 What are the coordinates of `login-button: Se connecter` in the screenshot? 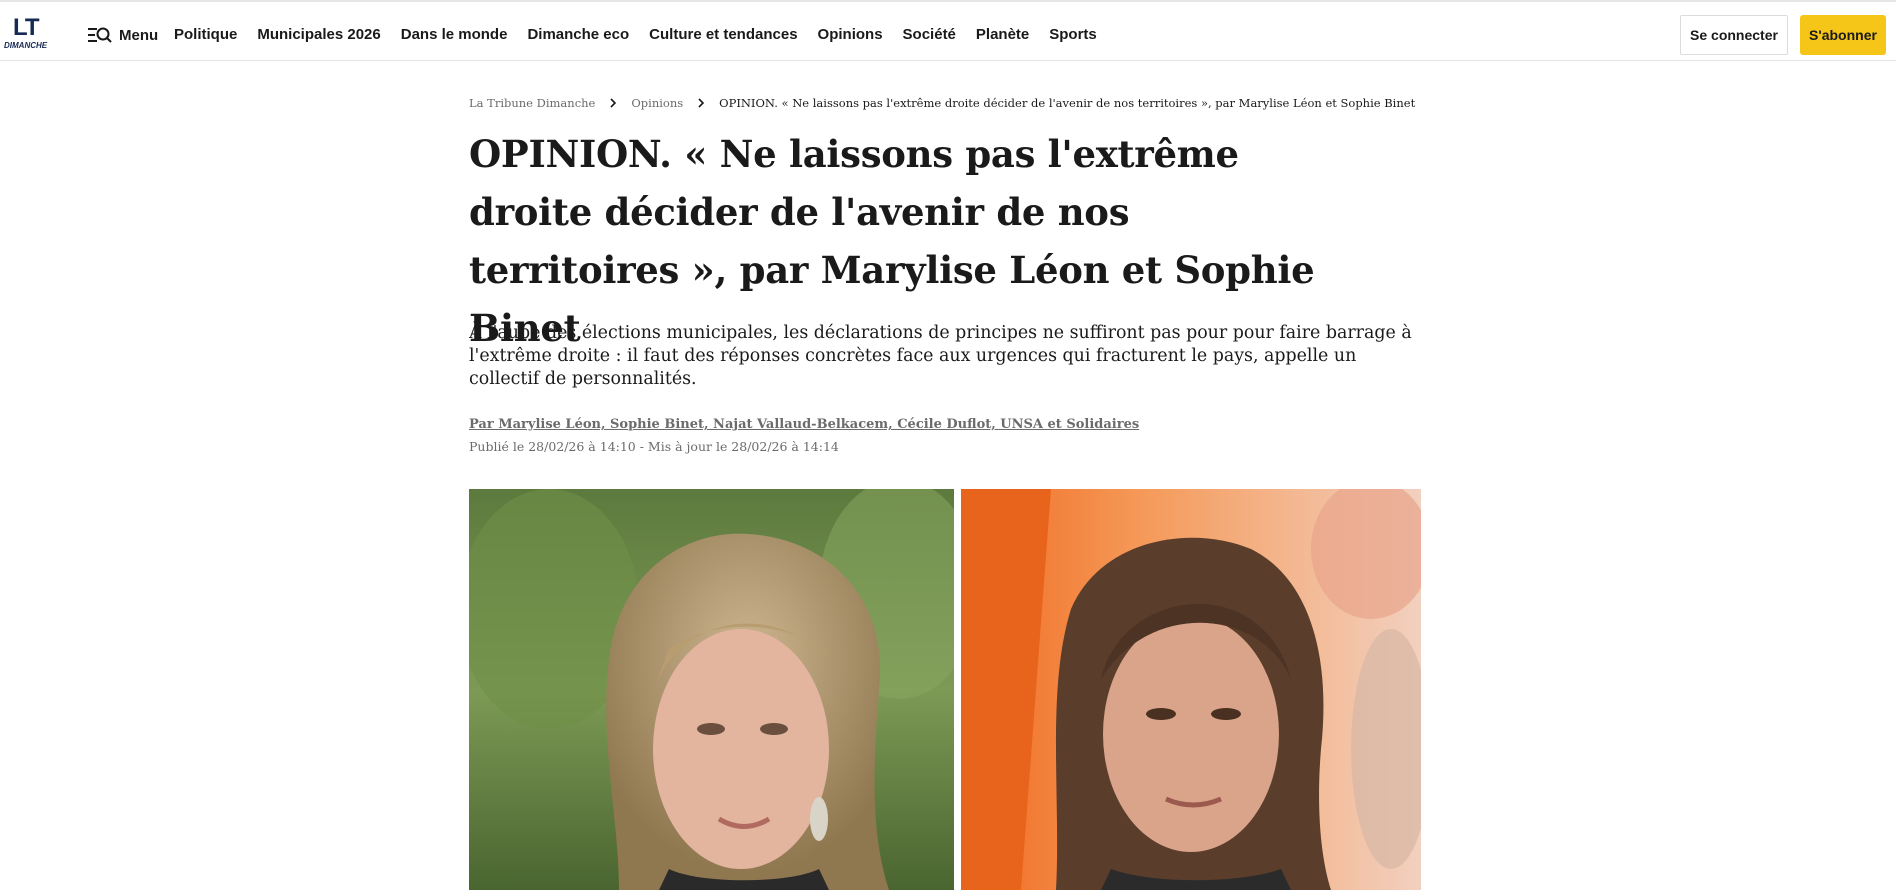 It's located at (1734, 35).